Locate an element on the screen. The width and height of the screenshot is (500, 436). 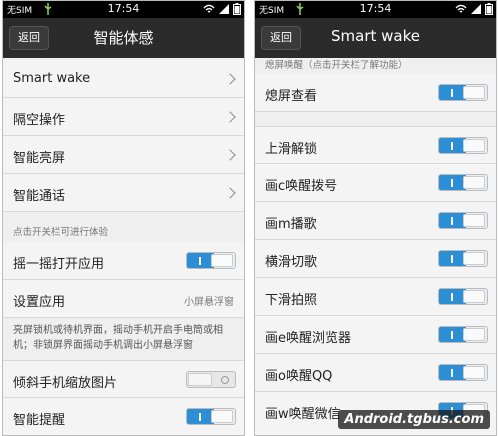
setting-label: 智能提醒 is located at coordinates (39, 420).